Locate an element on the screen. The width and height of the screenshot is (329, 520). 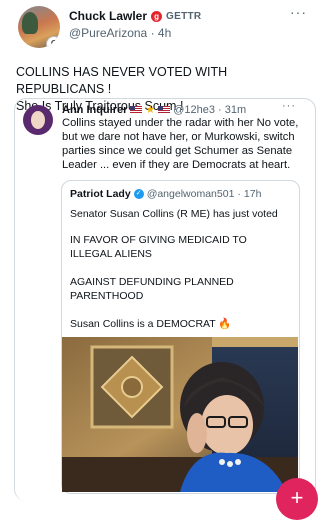
quote-header: Ann Inquirer ★ @12he3 · 31m is located at coordinates (154, 110).